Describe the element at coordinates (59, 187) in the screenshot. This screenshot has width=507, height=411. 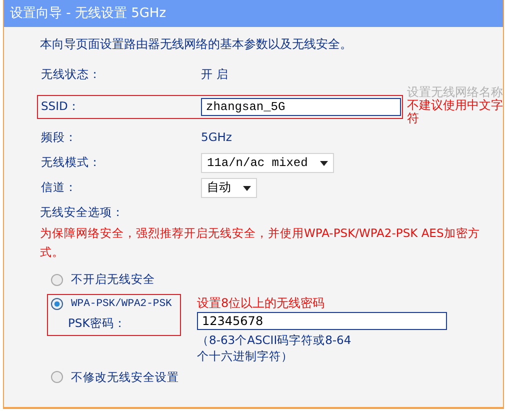
I see `field-label: 信道：` at that location.